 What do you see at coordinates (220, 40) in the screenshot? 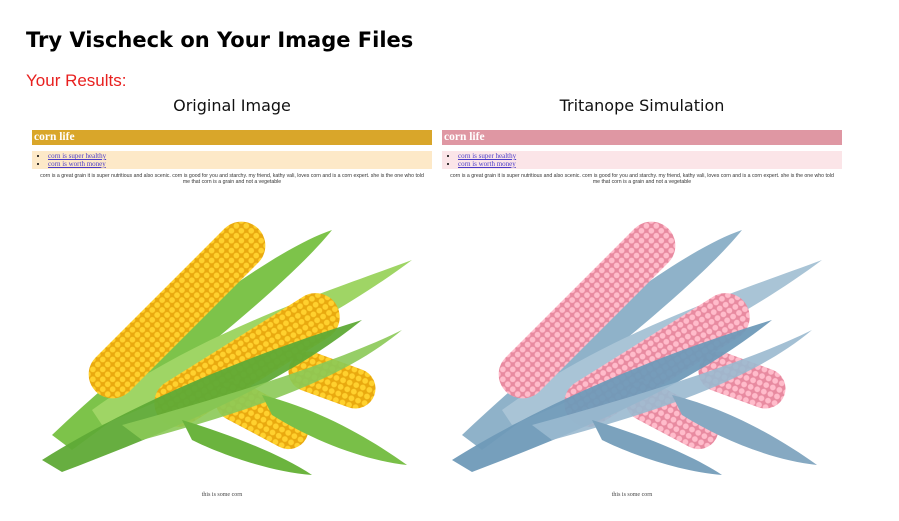
I see `page-heading: Try Vischeck on Your Image Files` at bounding box center [220, 40].